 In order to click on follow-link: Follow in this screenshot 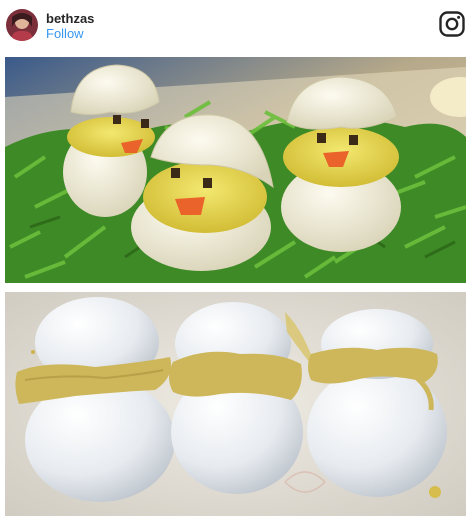, I will do `click(65, 33)`.